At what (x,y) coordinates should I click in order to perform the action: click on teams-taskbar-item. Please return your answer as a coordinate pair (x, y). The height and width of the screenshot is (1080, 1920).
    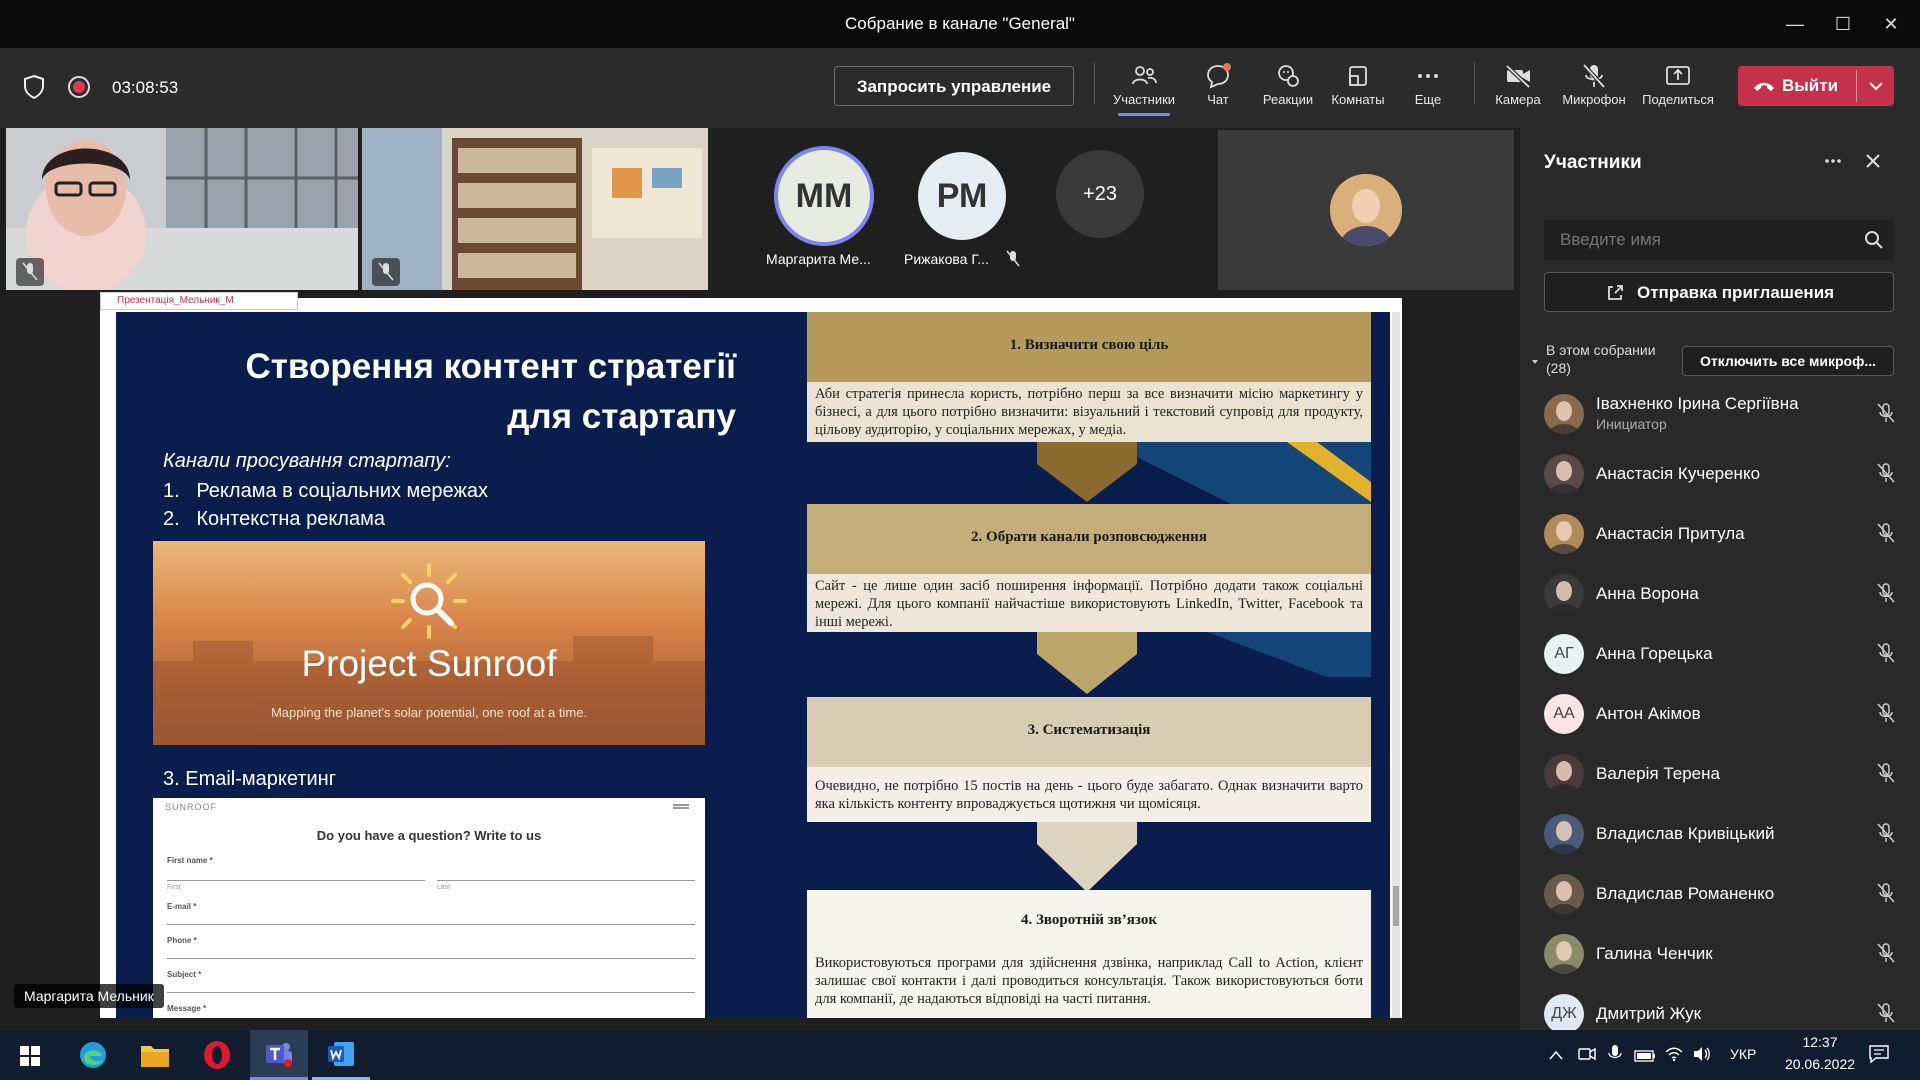
    Looking at the image, I should click on (279, 1055).